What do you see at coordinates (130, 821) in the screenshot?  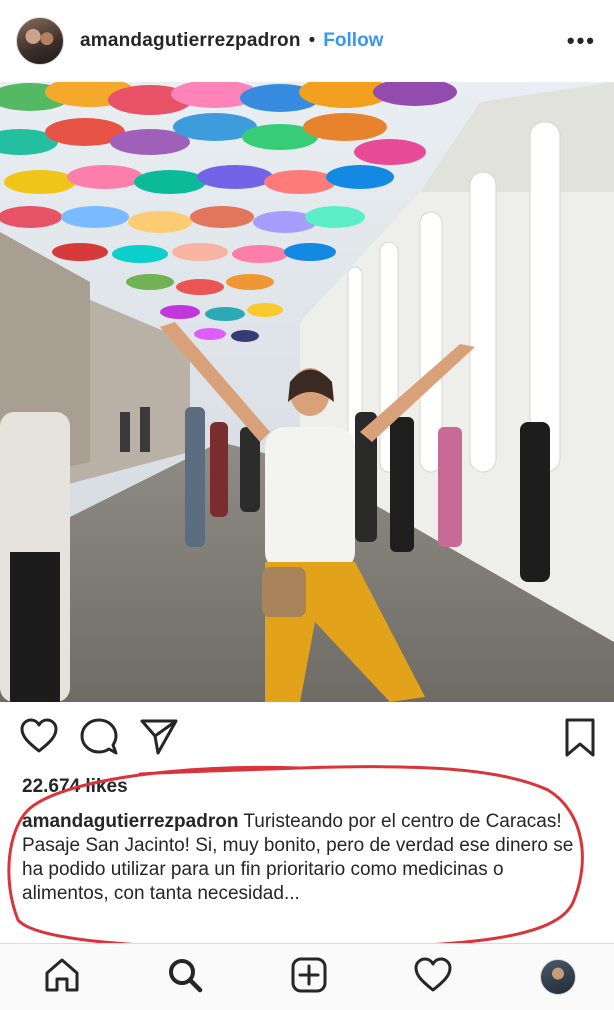 I see `caption-username: amandagutierrezpadron` at bounding box center [130, 821].